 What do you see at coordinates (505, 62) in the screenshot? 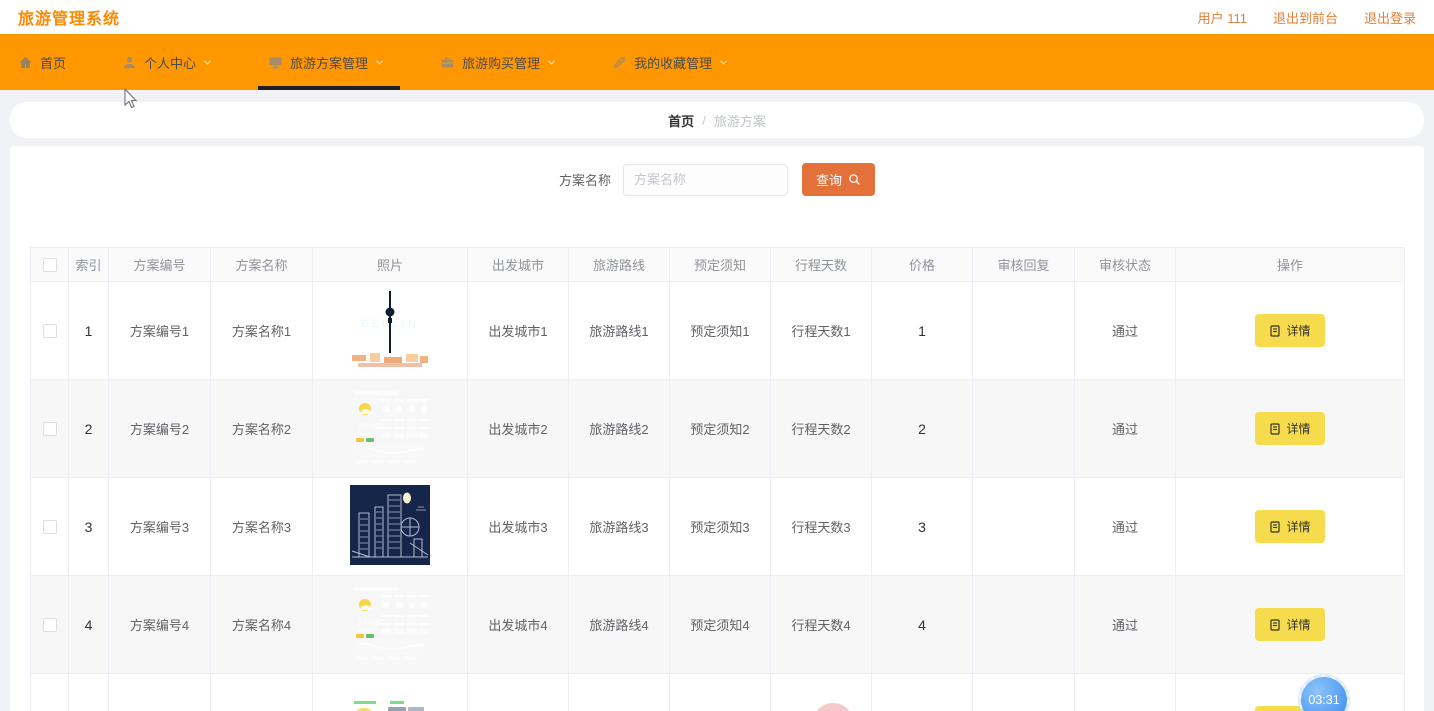
I see `nav-item-purchase: 旅游购买管理` at bounding box center [505, 62].